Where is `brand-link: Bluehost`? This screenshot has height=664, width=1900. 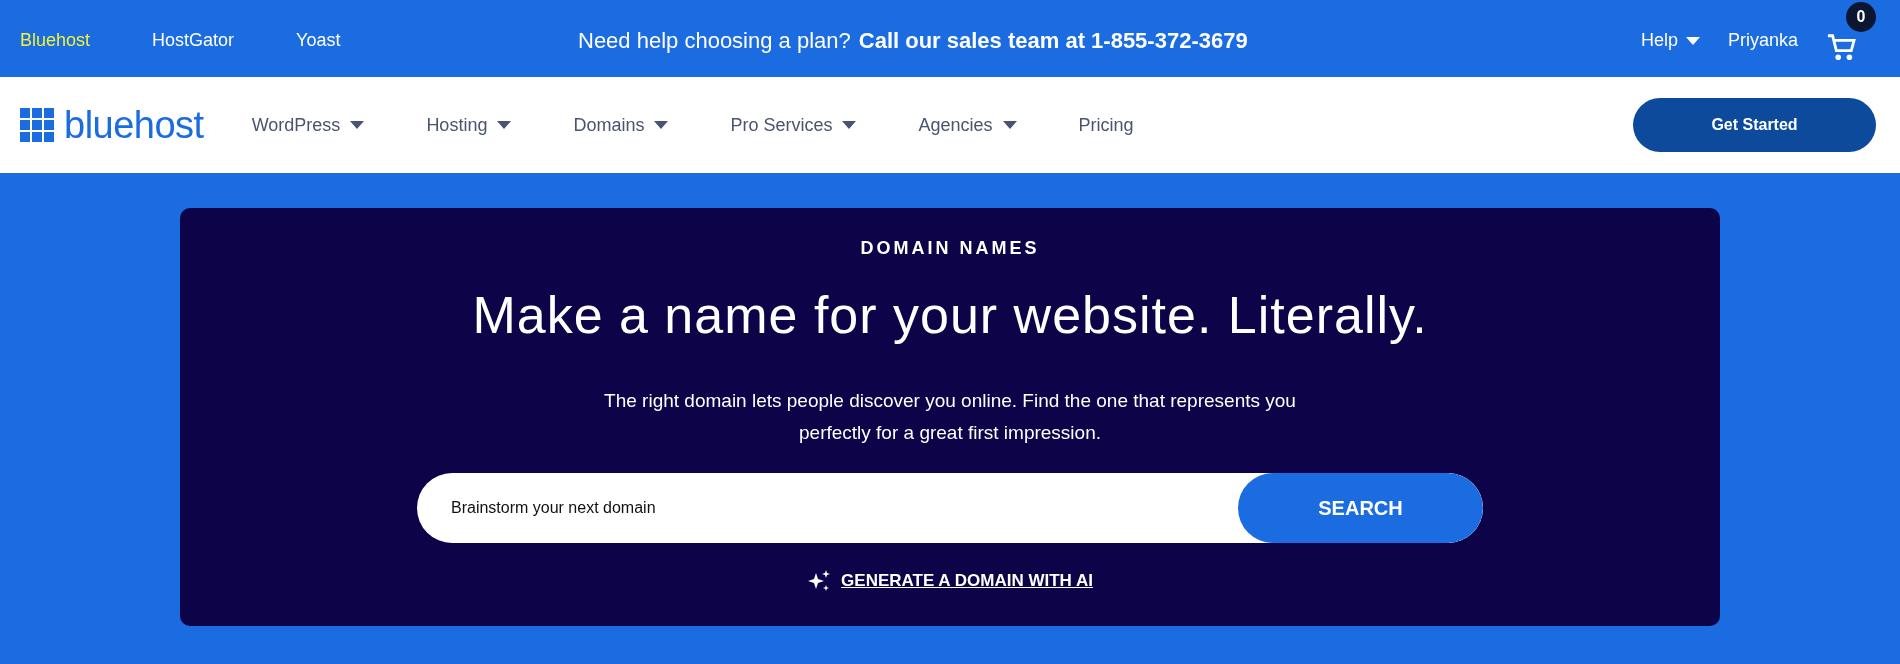
brand-link: Bluehost is located at coordinates (55, 40).